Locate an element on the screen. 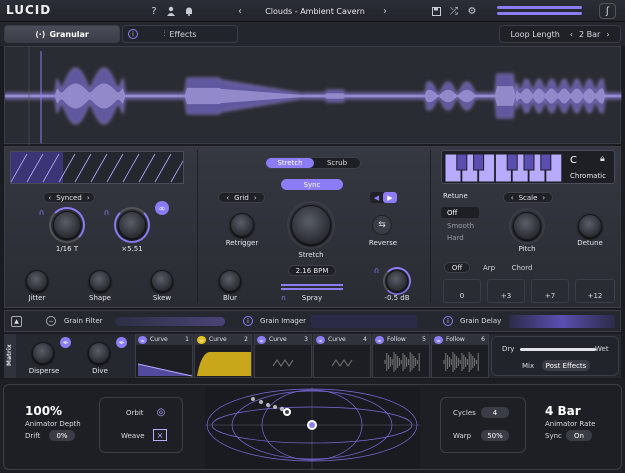  chord-tab: Chord is located at coordinates (522, 267).